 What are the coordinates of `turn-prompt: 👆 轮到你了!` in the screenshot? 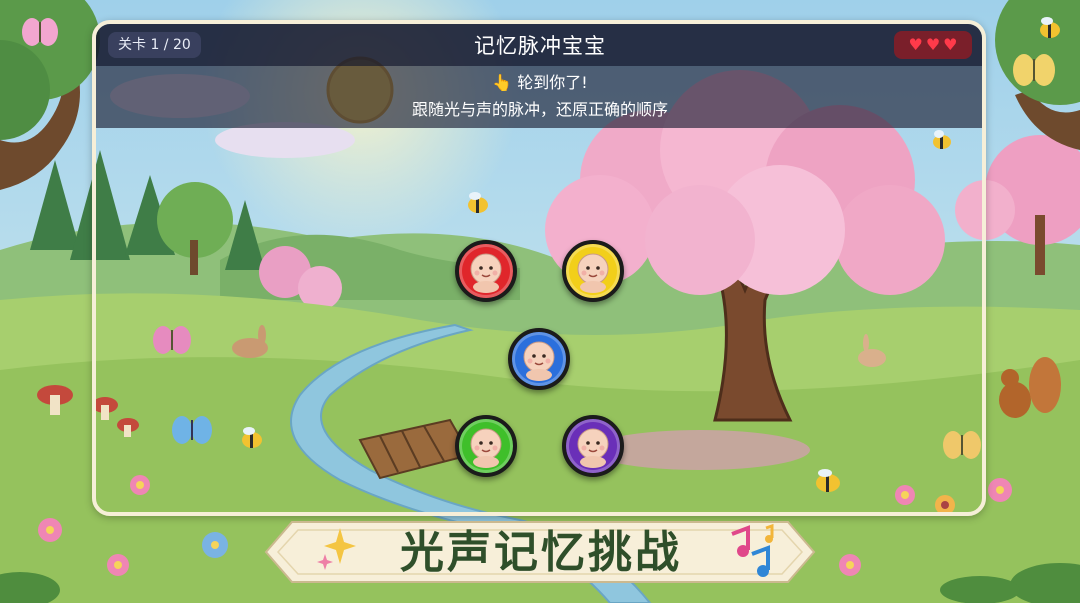 It's located at (540, 82).